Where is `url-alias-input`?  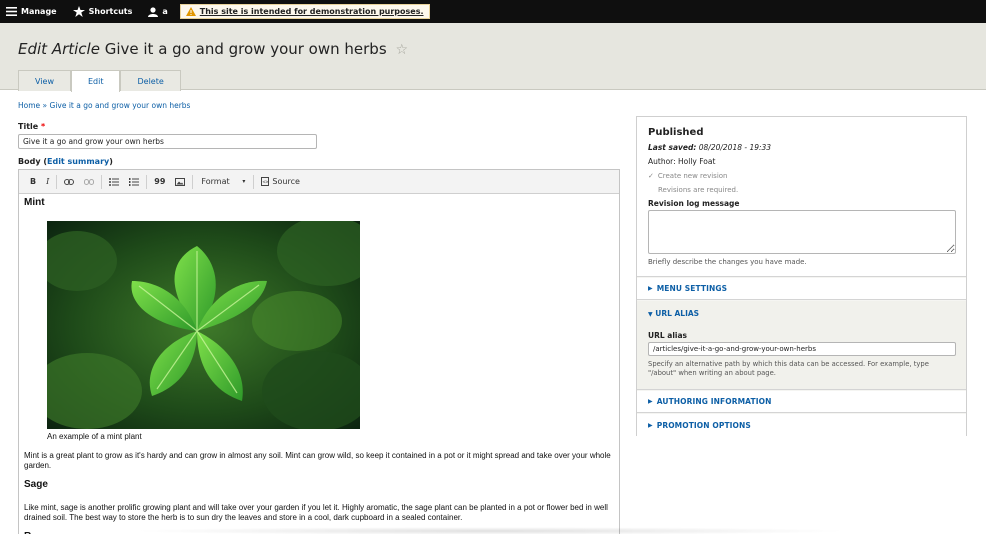
url-alias-input is located at coordinates (802, 349).